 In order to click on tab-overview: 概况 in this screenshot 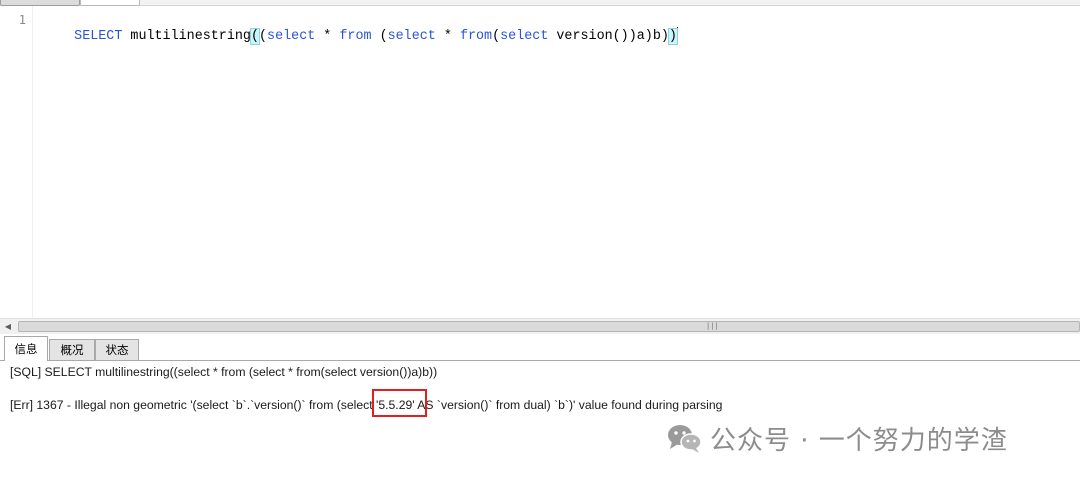, I will do `click(72, 349)`.